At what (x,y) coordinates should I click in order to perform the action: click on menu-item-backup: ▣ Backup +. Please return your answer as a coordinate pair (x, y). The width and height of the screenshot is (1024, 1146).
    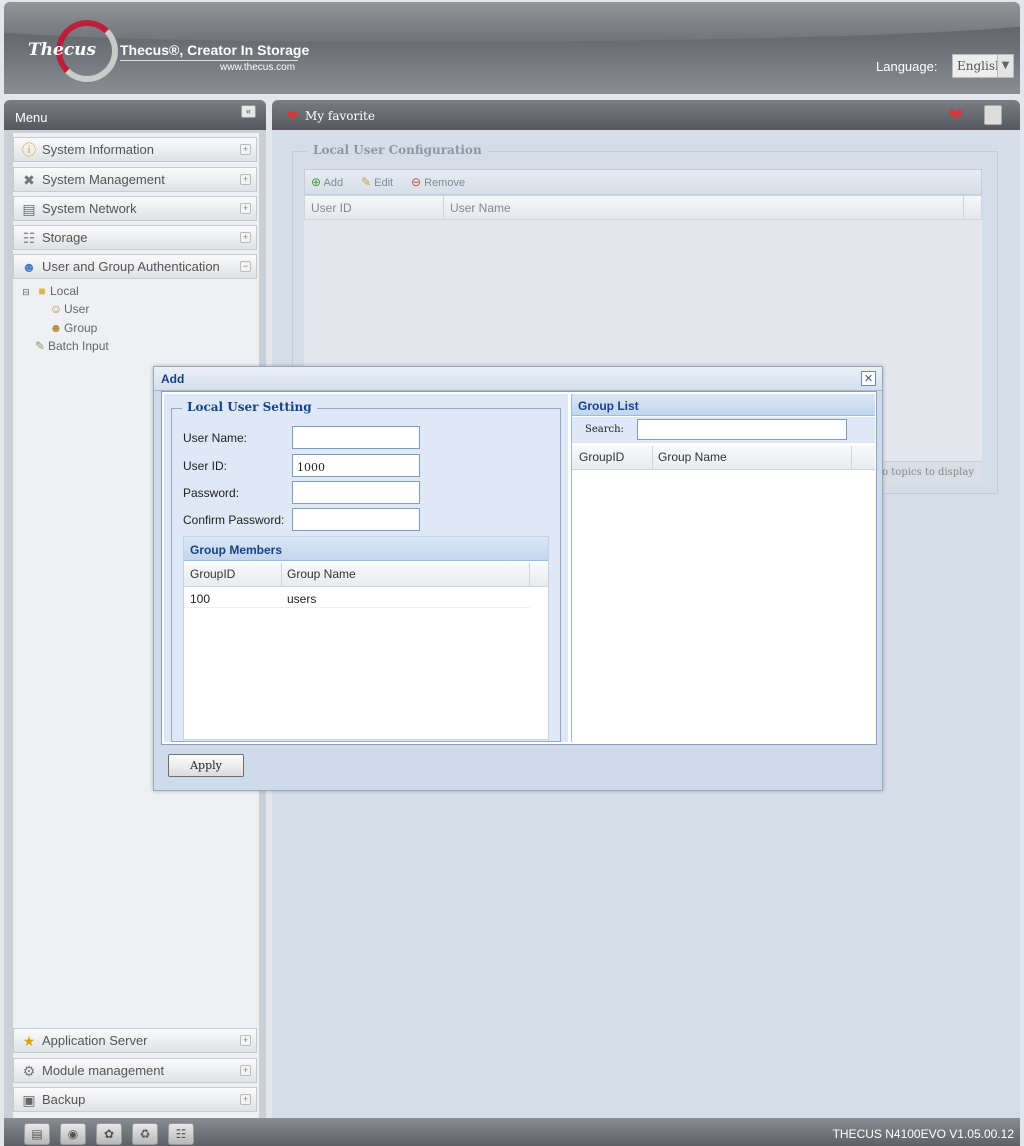
    Looking at the image, I should click on (135, 1099).